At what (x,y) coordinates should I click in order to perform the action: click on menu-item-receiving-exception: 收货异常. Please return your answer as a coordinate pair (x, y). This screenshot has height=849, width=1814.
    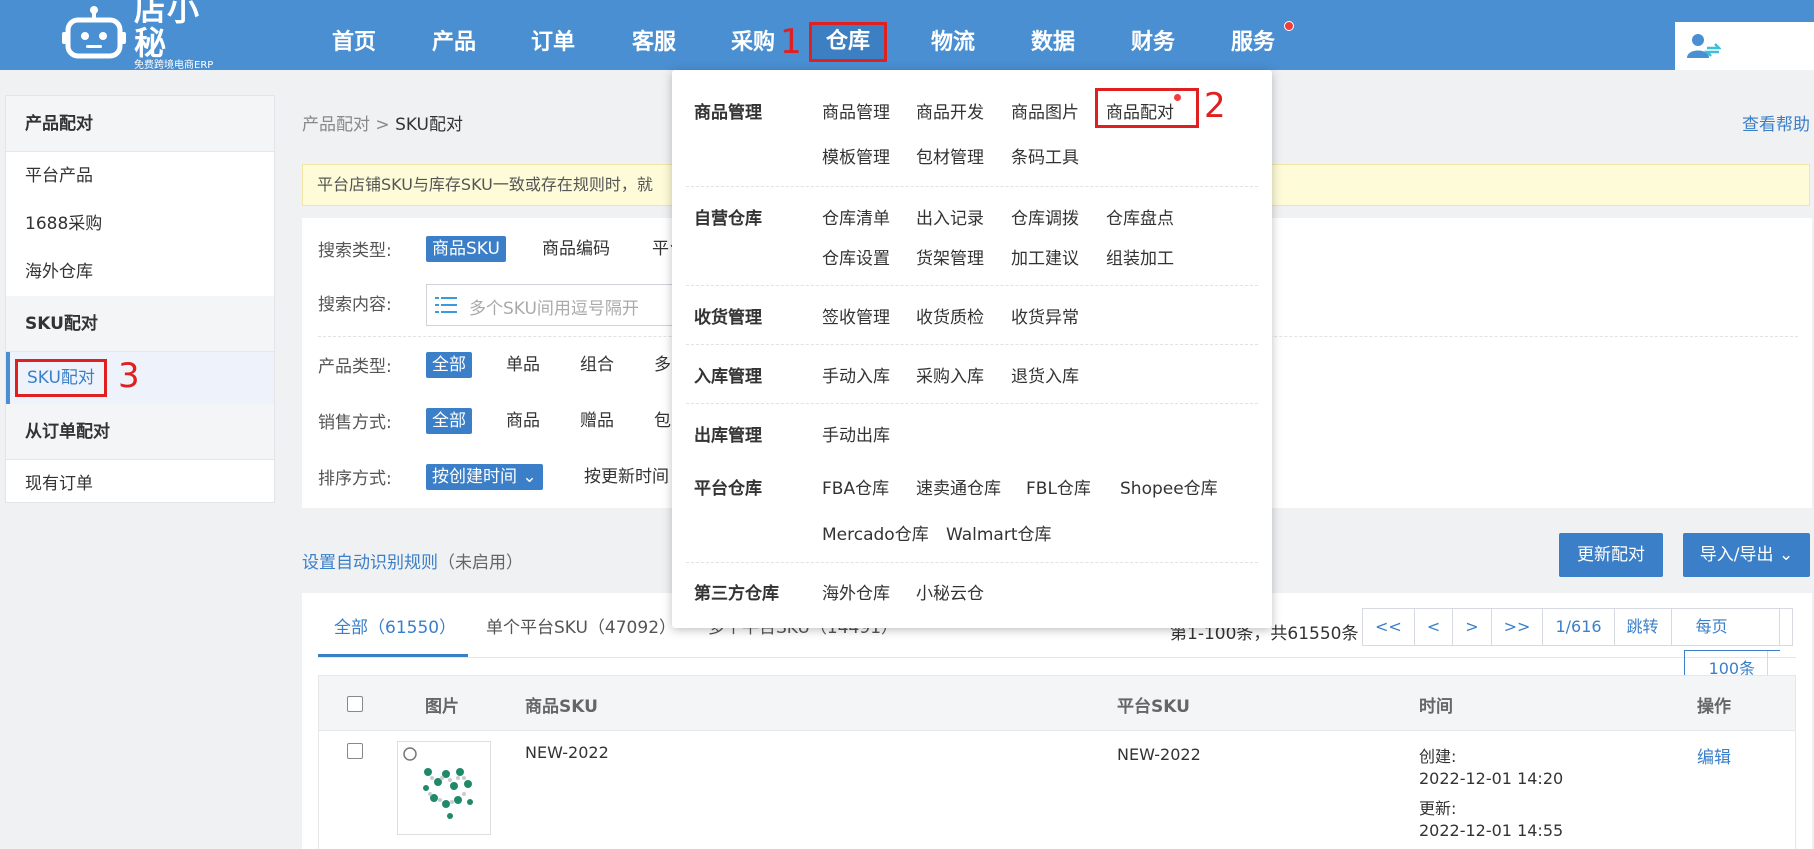
    Looking at the image, I should click on (1045, 315).